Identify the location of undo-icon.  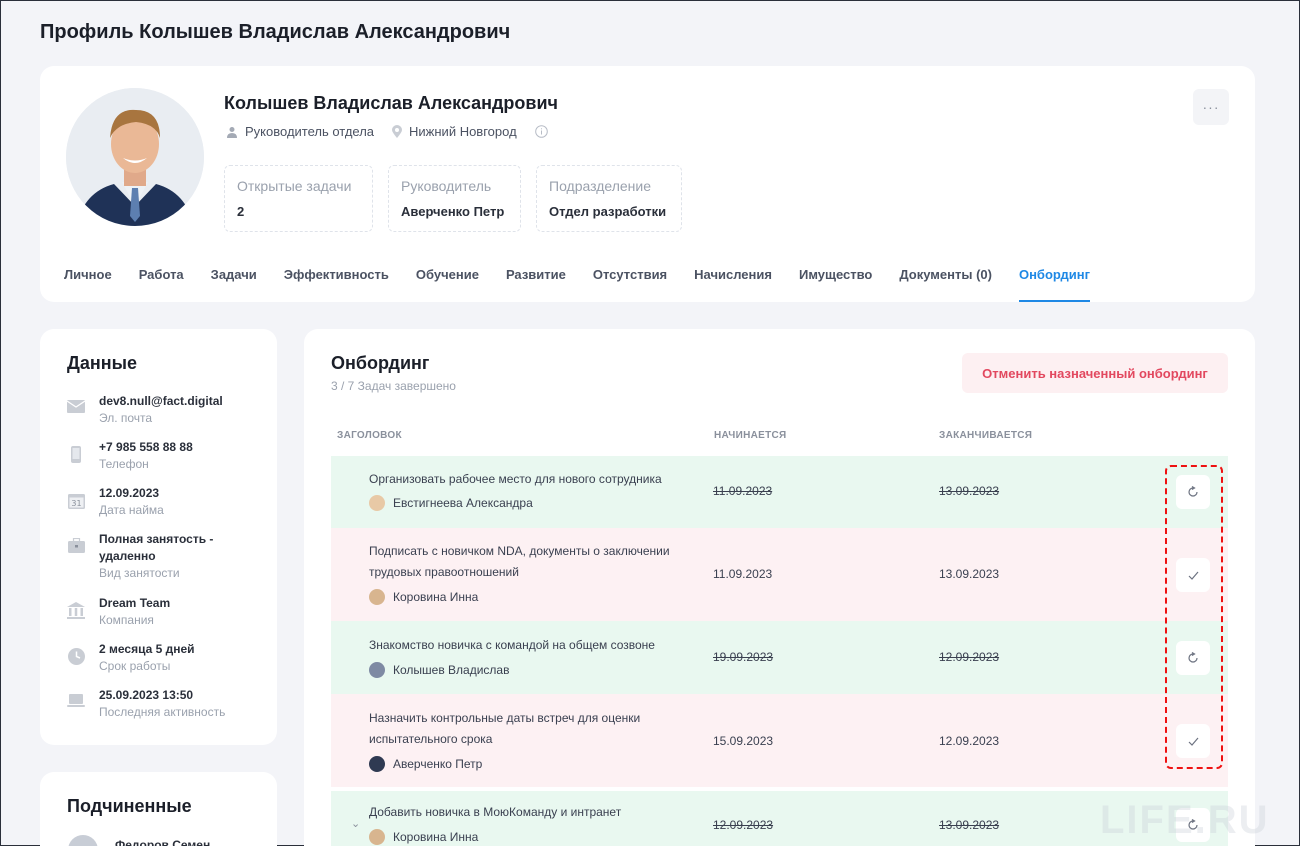
(1193, 491).